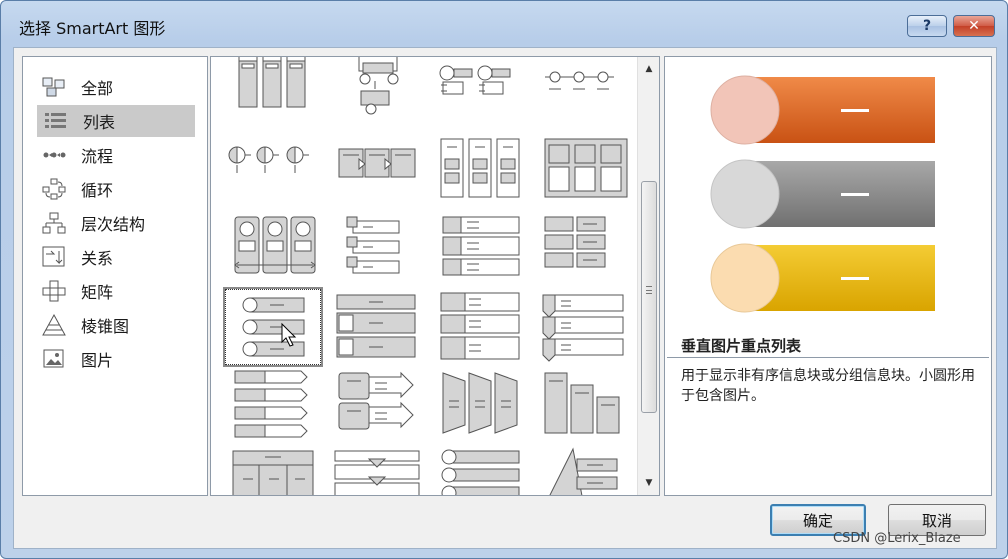 This screenshot has width=1008, height=559. Describe the element at coordinates (54, 359) in the screenshot. I see `picture-icon` at that location.